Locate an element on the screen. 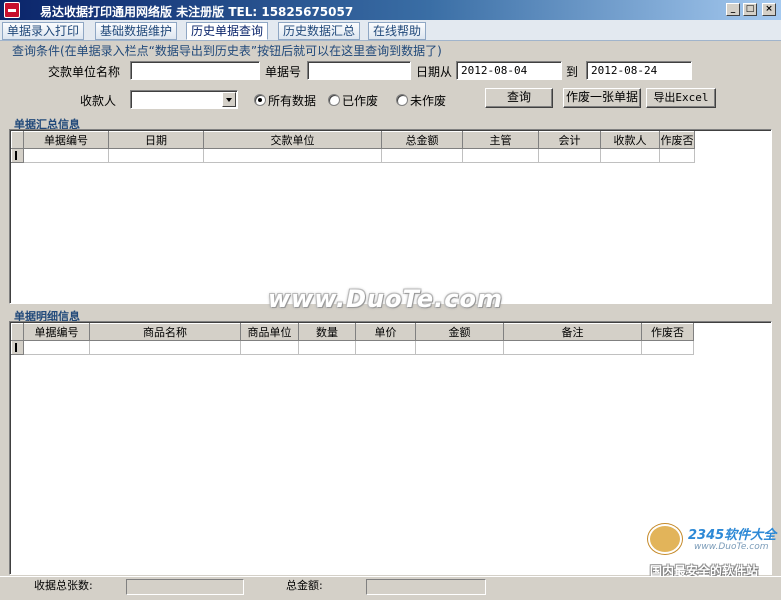 Image resolution: width=781 pixels, height=600 pixels. total-amount-label: 总金额: is located at coordinates (304, 585).